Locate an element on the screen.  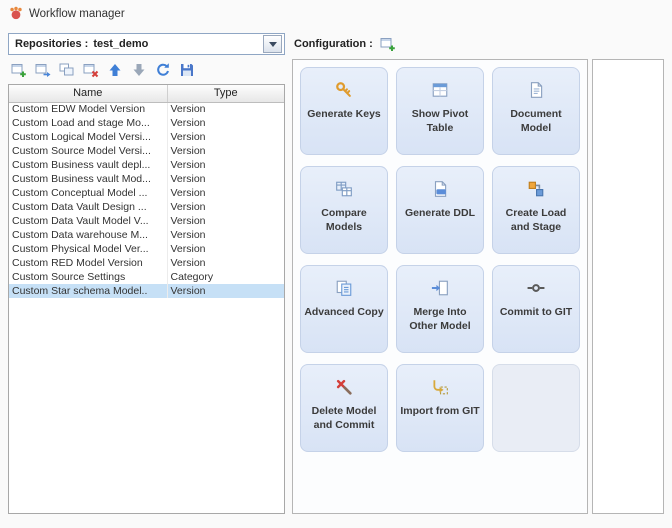
table-row: Custom Load and stage Mo... Version is located at coordinates (146, 123).